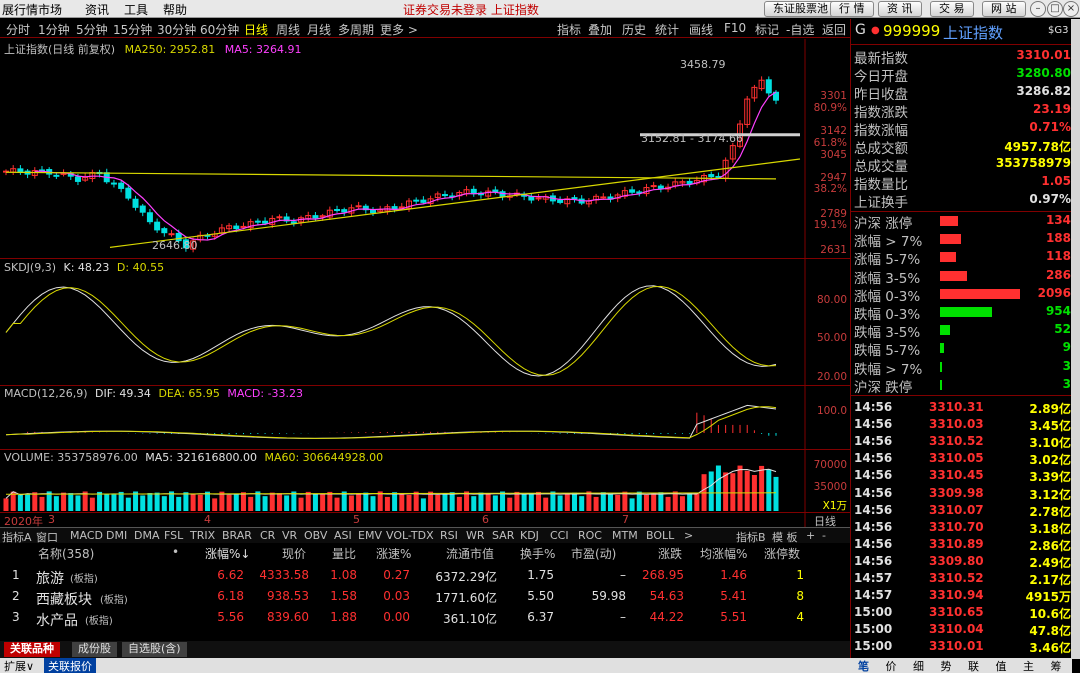 This screenshot has width=1080, height=673. What do you see at coordinates (881, 77) in the screenshot?
I see `stat-label: 今日开盘` at bounding box center [881, 77].